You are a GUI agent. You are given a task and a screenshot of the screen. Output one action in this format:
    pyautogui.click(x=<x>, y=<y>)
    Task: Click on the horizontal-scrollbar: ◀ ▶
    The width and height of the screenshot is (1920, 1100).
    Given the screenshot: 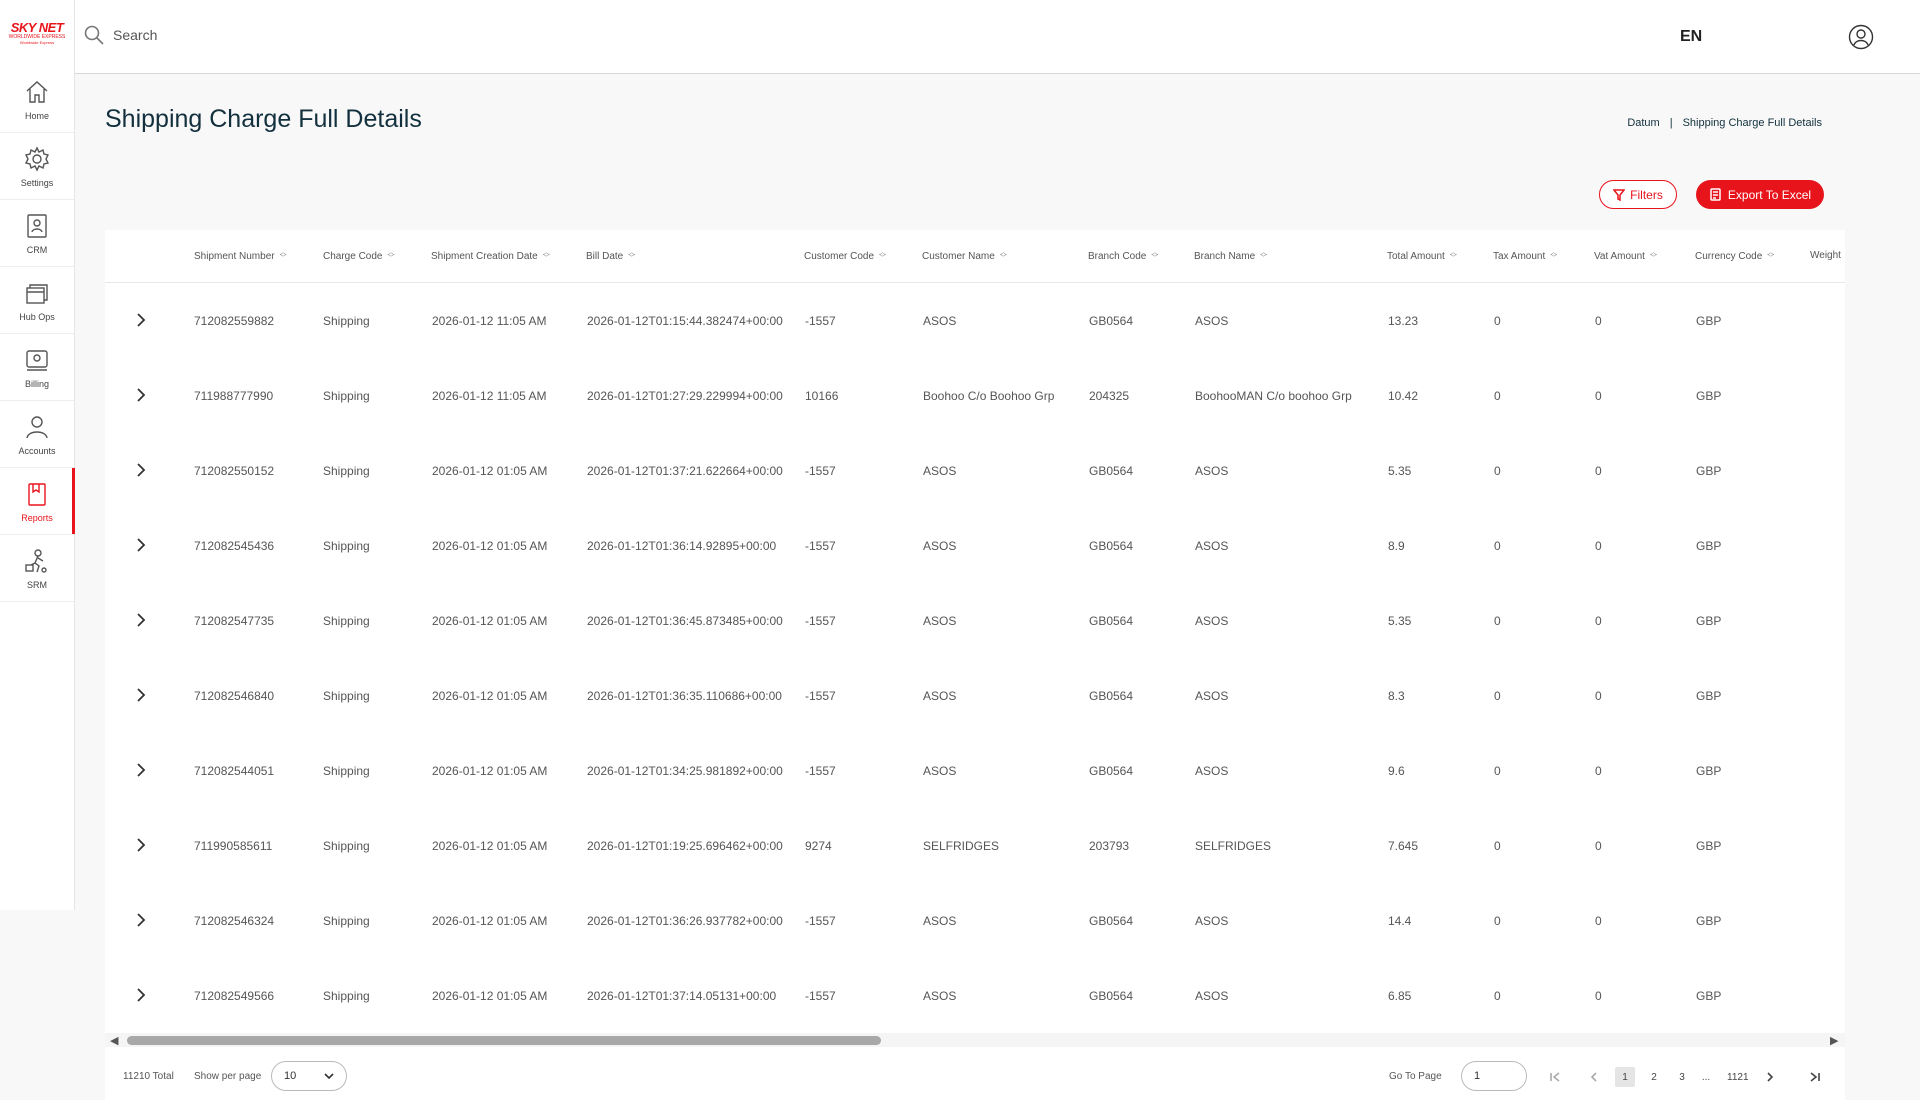 What is the action you would take?
    pyautogui.click(x=975, y=1040)
    